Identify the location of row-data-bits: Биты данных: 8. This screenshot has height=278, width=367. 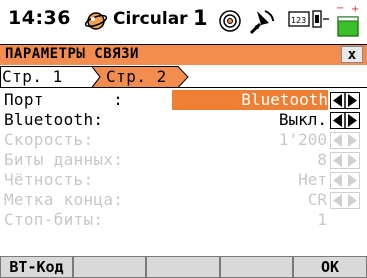
(183, 160).